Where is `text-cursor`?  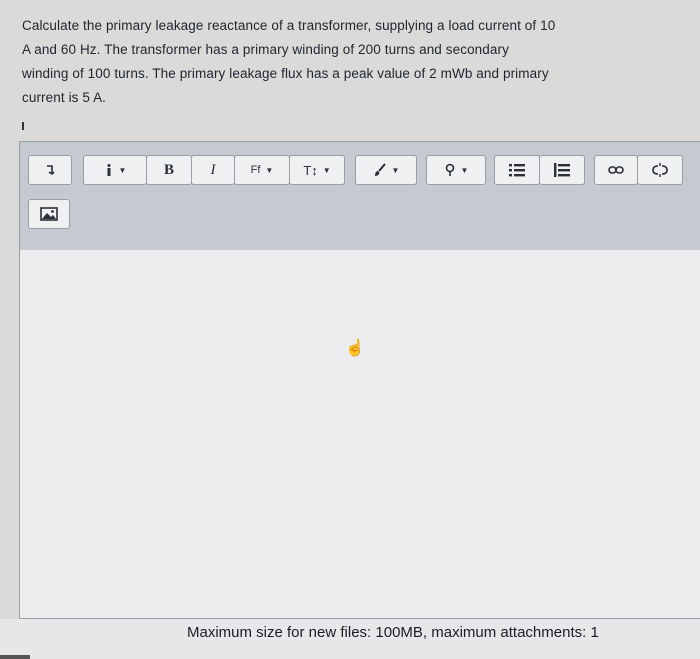
text-cursor is located at coordinates (23, 126).